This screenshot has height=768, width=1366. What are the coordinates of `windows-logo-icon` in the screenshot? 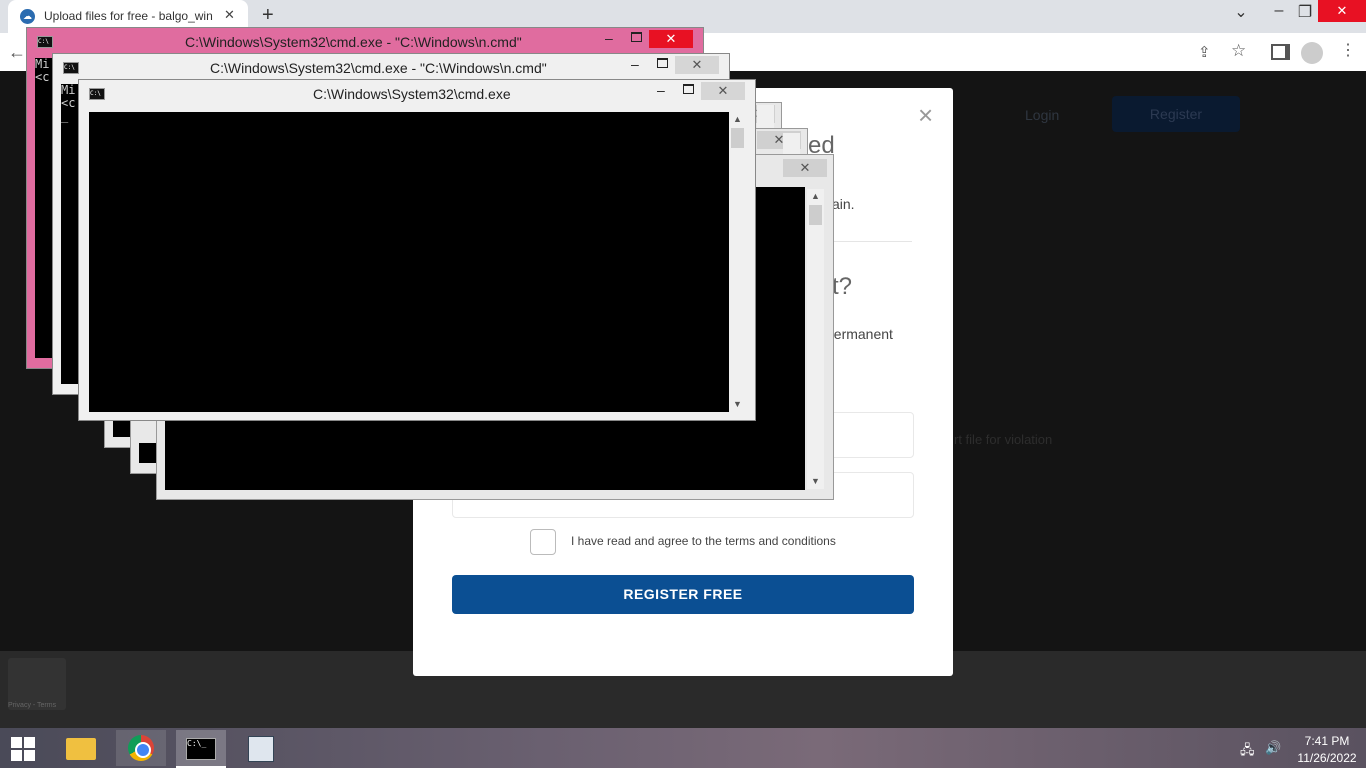 It's located at (16, 742).